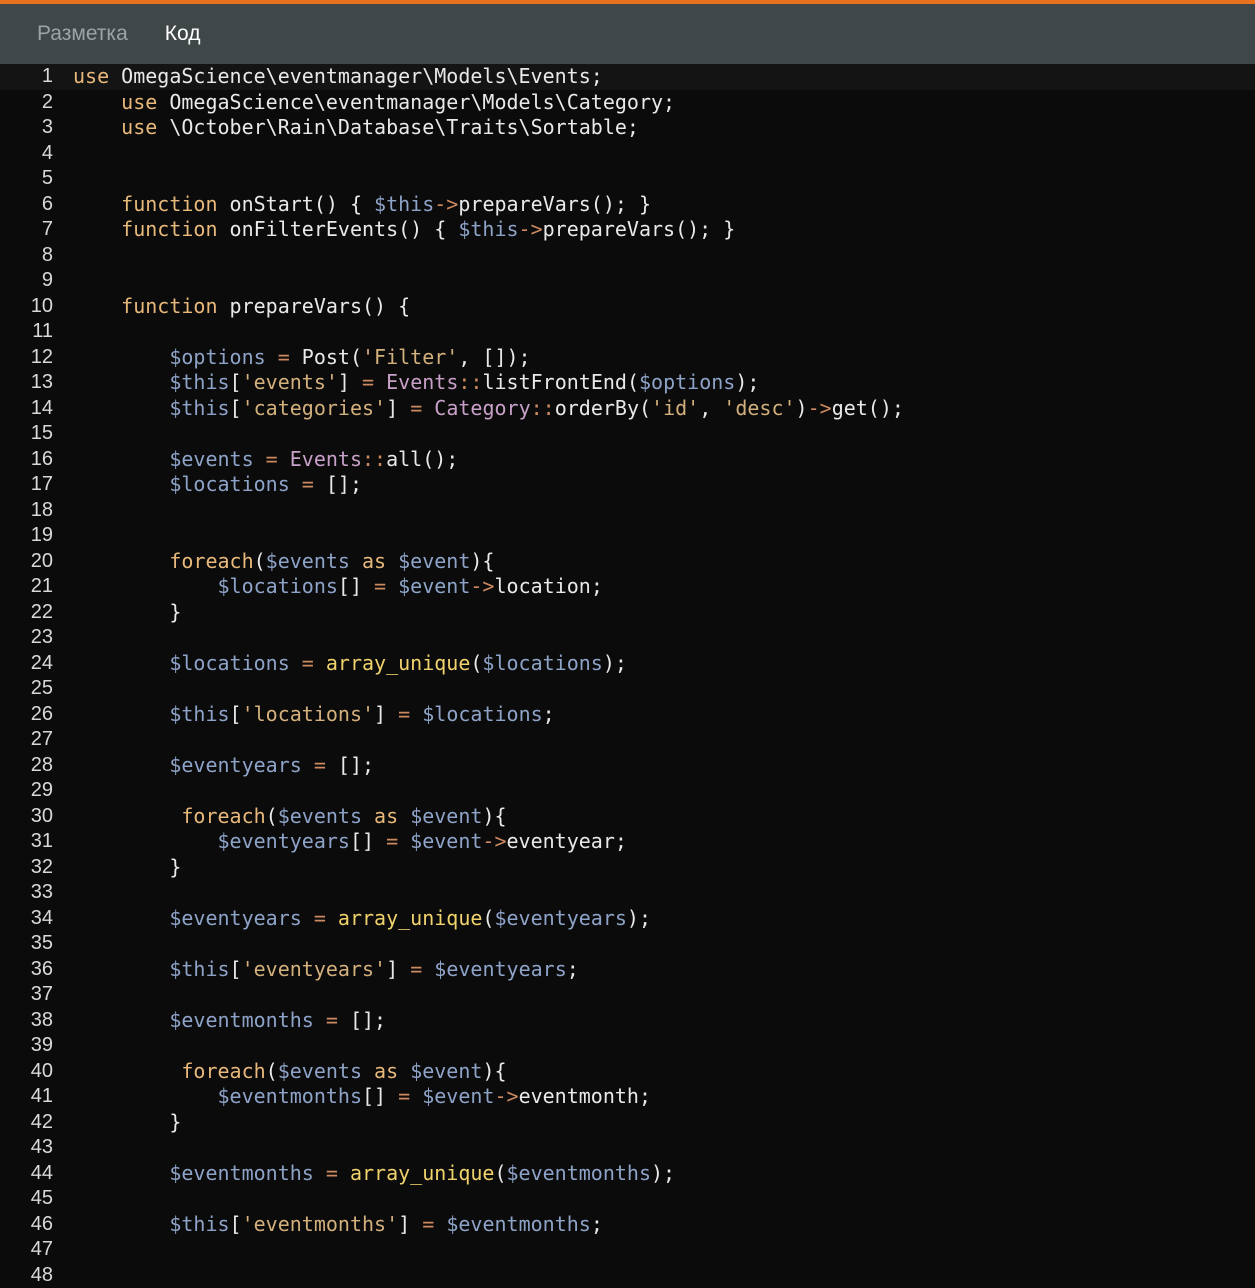 Image resolution: width=1255 pixels, height=1288 pixels. I want to click on code-token: function, so click(169, 229).